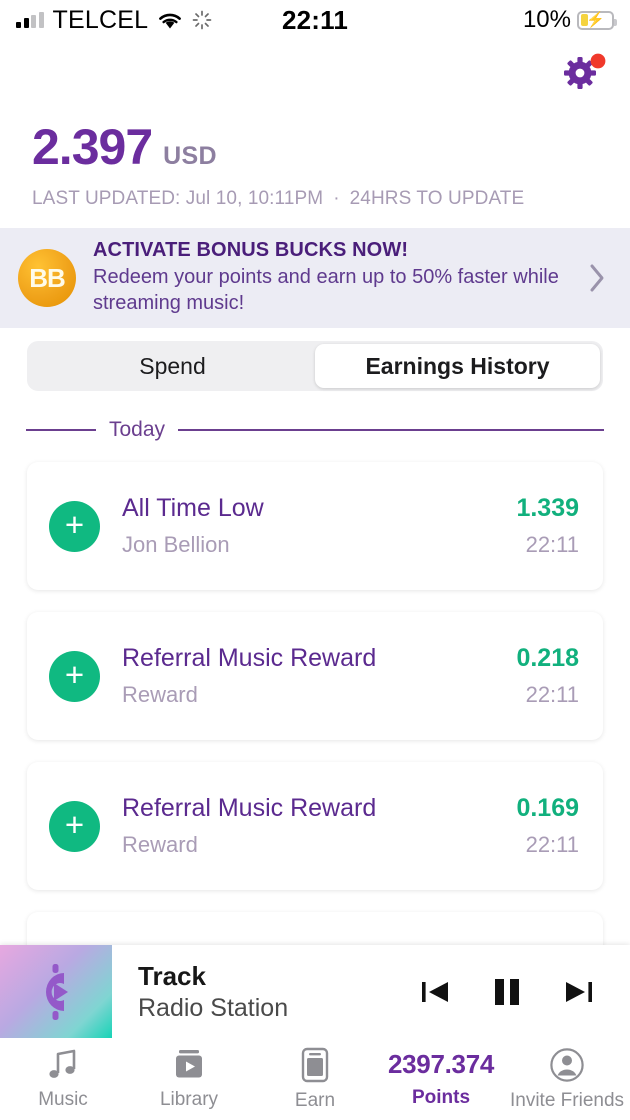 This screenshot has height=1120, width=630. Describe the element at coordinates (547, 808) in the screenshot. I see `row-amount: 0.169` at that location.